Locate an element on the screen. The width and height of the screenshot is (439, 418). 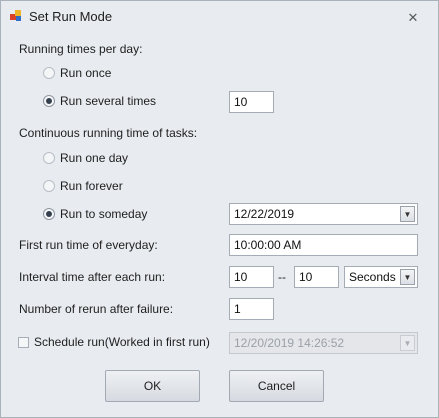
close-icon: ✕ is located at coordinates (413, 18).